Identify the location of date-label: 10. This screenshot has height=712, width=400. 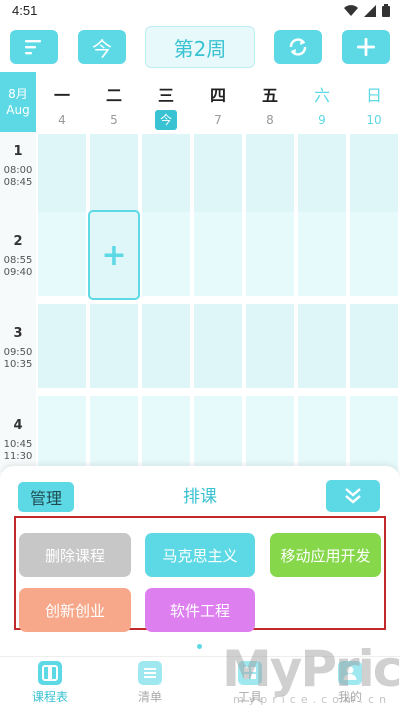
(374, 120).